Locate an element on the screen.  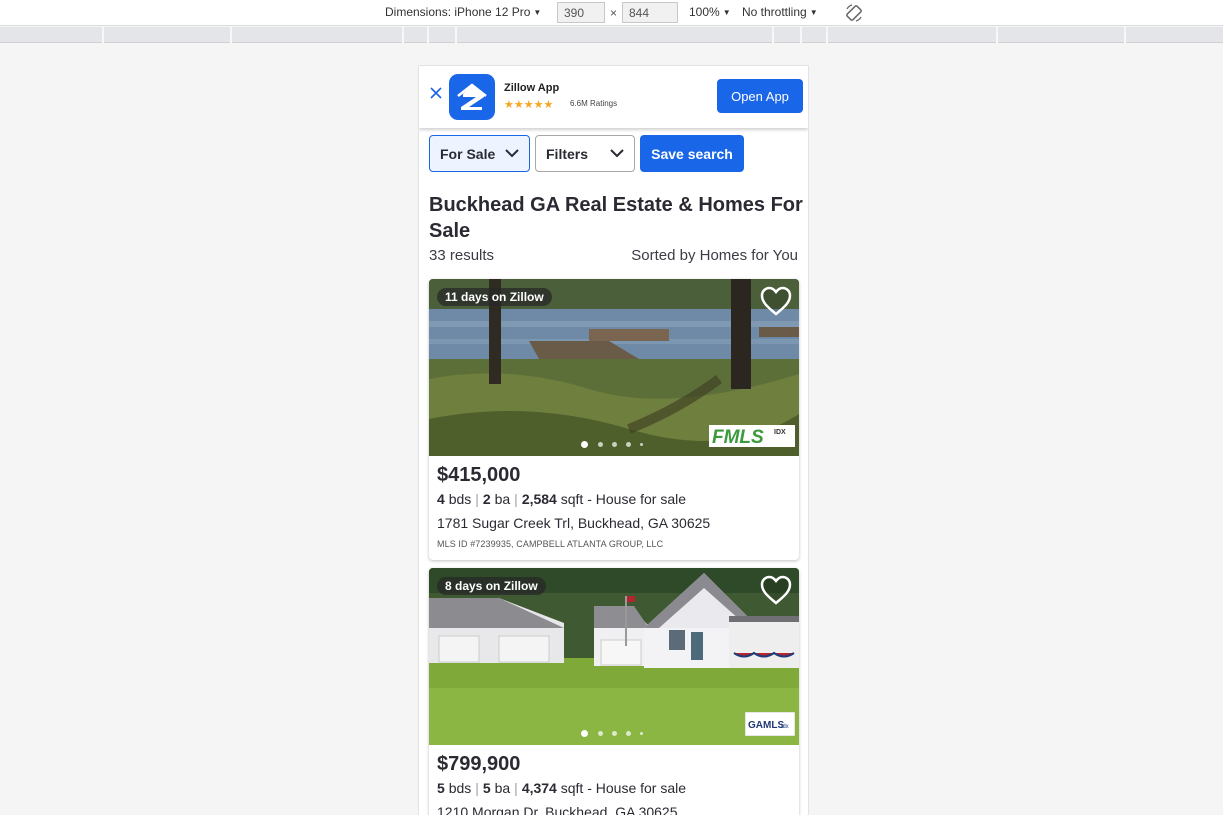
listing-facts: 4 bds | 2 ba | 2,584 sqft - House for sale is located at coordinates (562, 499).